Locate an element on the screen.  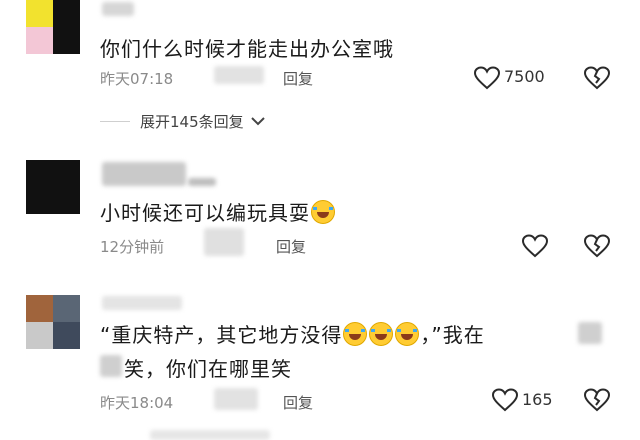
like-count: 165 is located at coordinates (537, 399).